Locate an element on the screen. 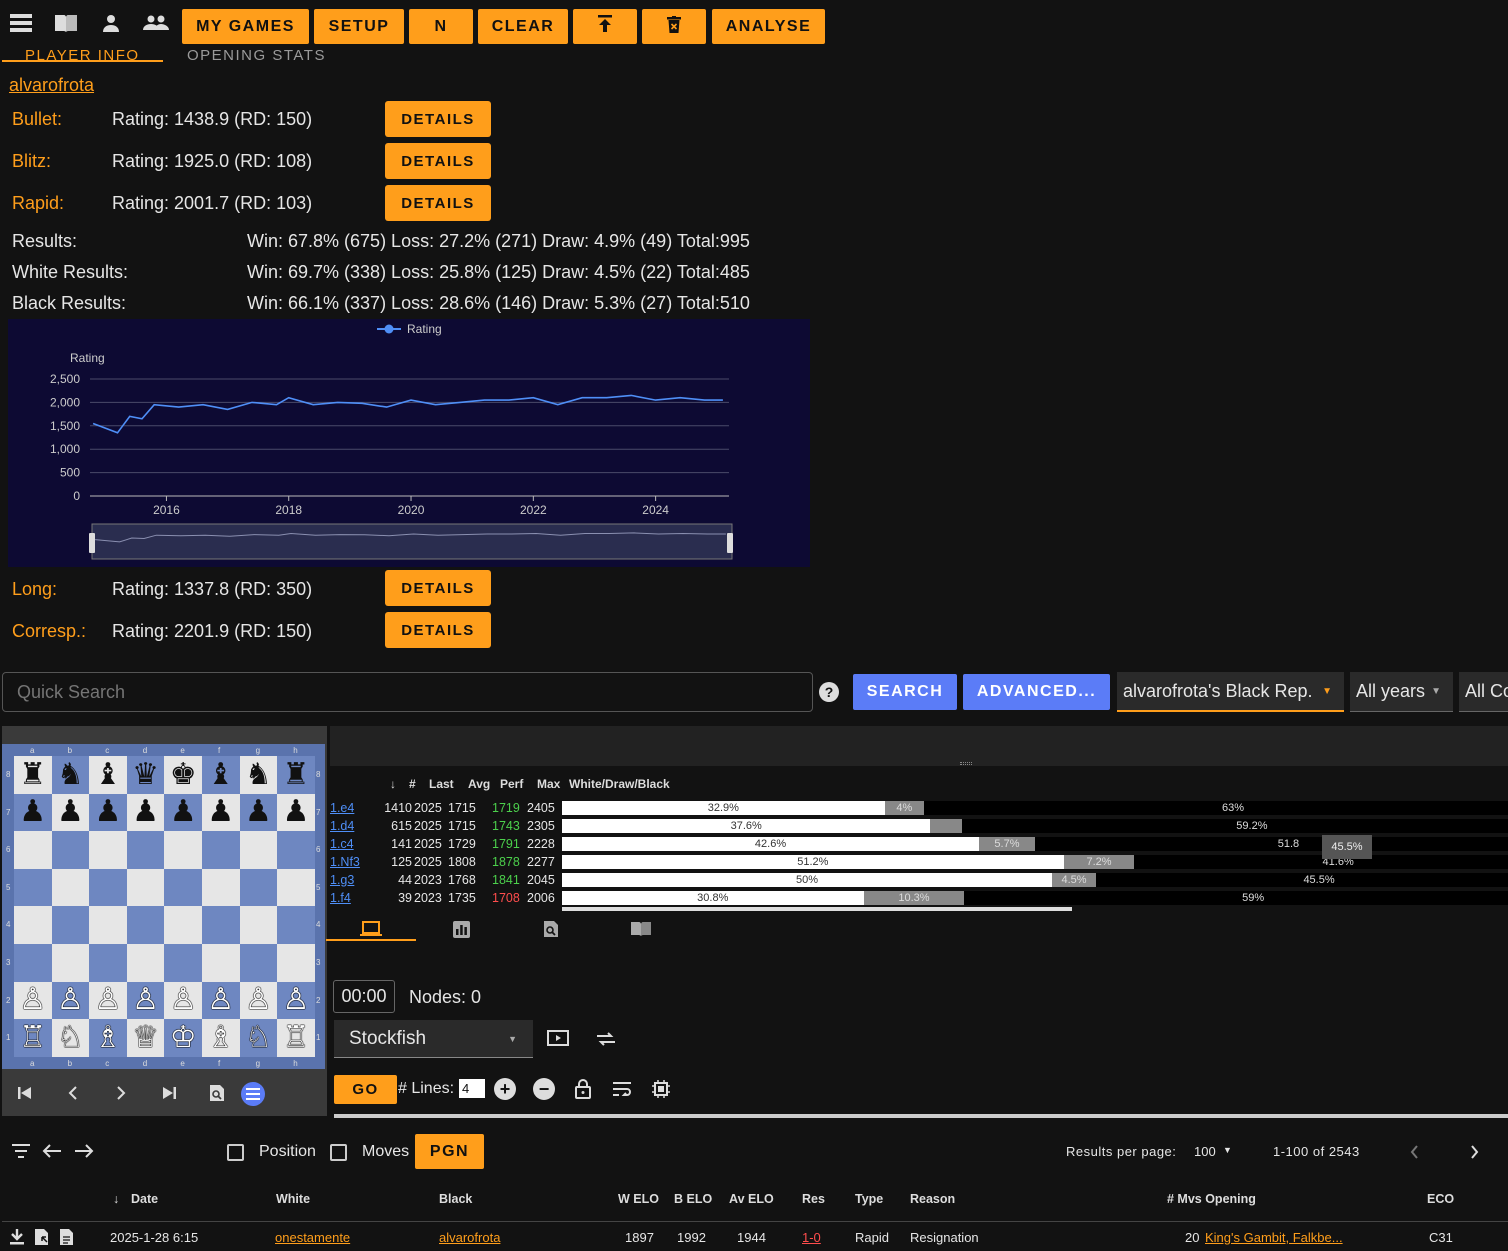  chess-piece: ♜ is located at coordinates (32, 774).